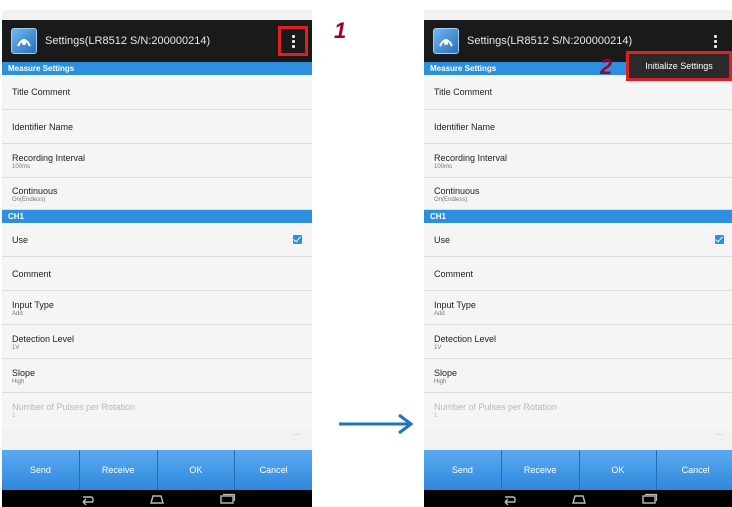 The width and height of the screenshot is (732, 507). Describe the element at coordinates (41, 92) in the screenshot. I see `row-label: Title Comment` at that location.